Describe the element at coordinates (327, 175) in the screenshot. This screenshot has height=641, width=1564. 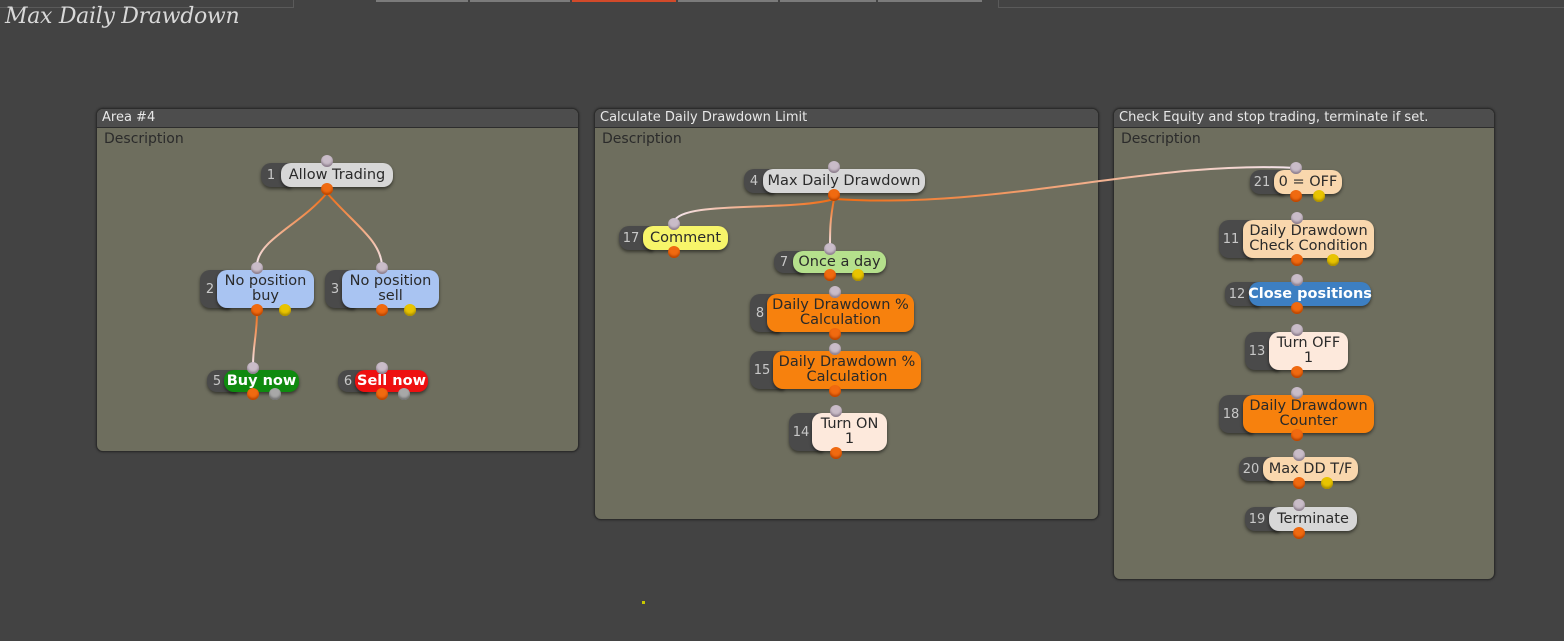
I see `block-allow-trading: 1 Allow Trading` at that location.